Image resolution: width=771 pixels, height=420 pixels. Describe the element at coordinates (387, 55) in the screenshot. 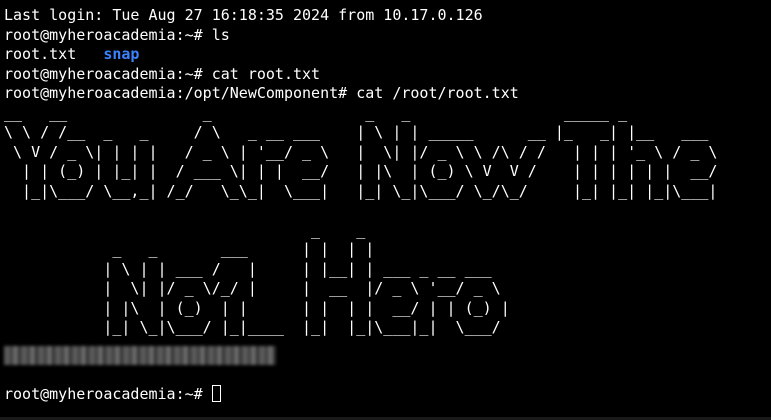

I see `ls-output-line: root.txt snap` at that location.